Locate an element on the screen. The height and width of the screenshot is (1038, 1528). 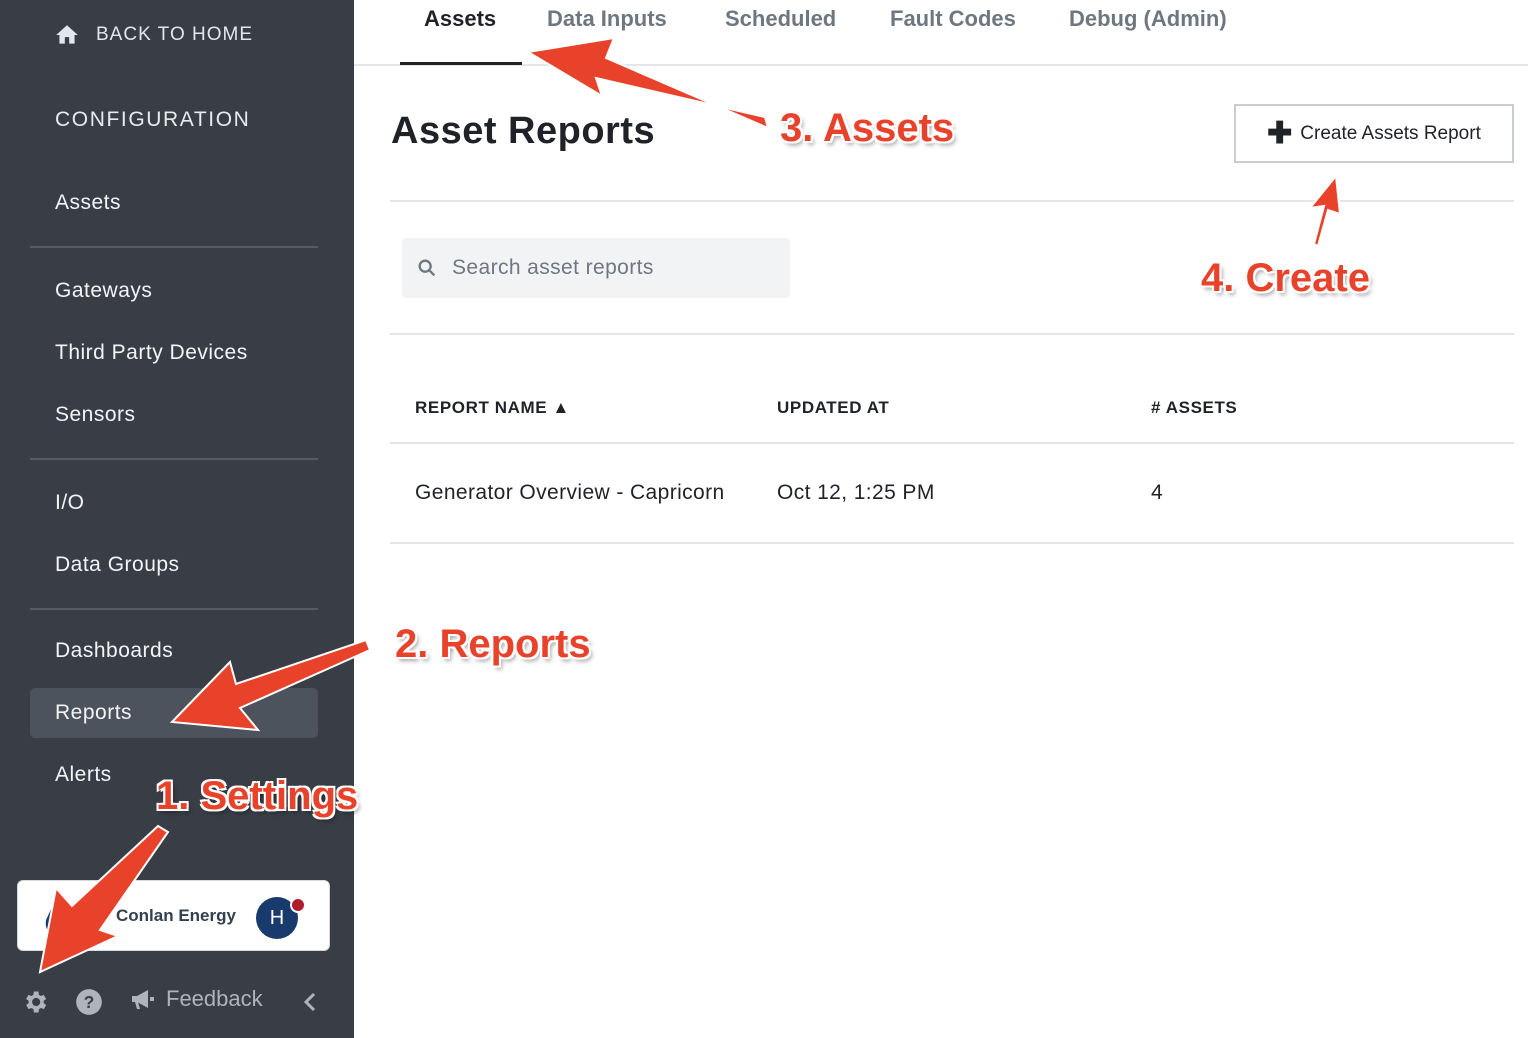
sidebar-bottom-bar: ? Feedback is located at coordinates (177, 1001).